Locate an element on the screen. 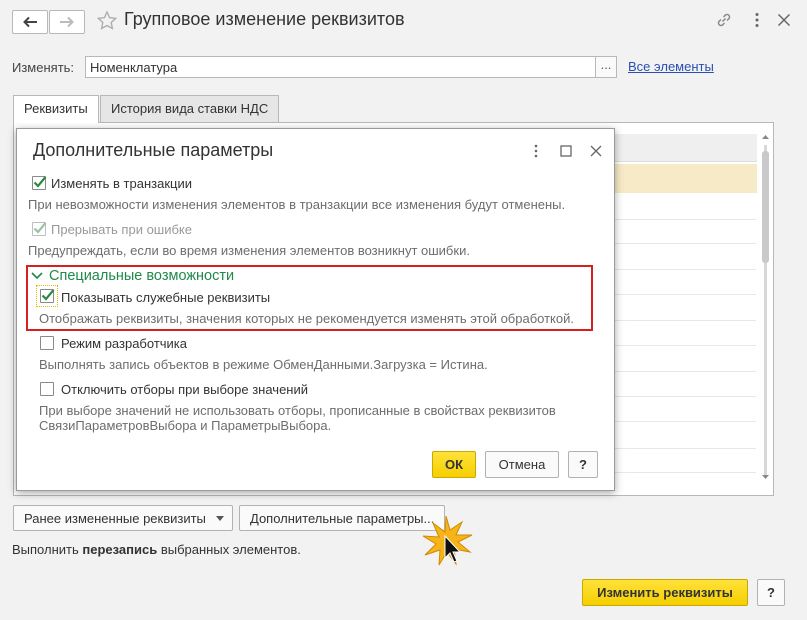 This screenshot has width=807, height=620. special-section-title: Специальные возможности is located at coordinates (141, 276).